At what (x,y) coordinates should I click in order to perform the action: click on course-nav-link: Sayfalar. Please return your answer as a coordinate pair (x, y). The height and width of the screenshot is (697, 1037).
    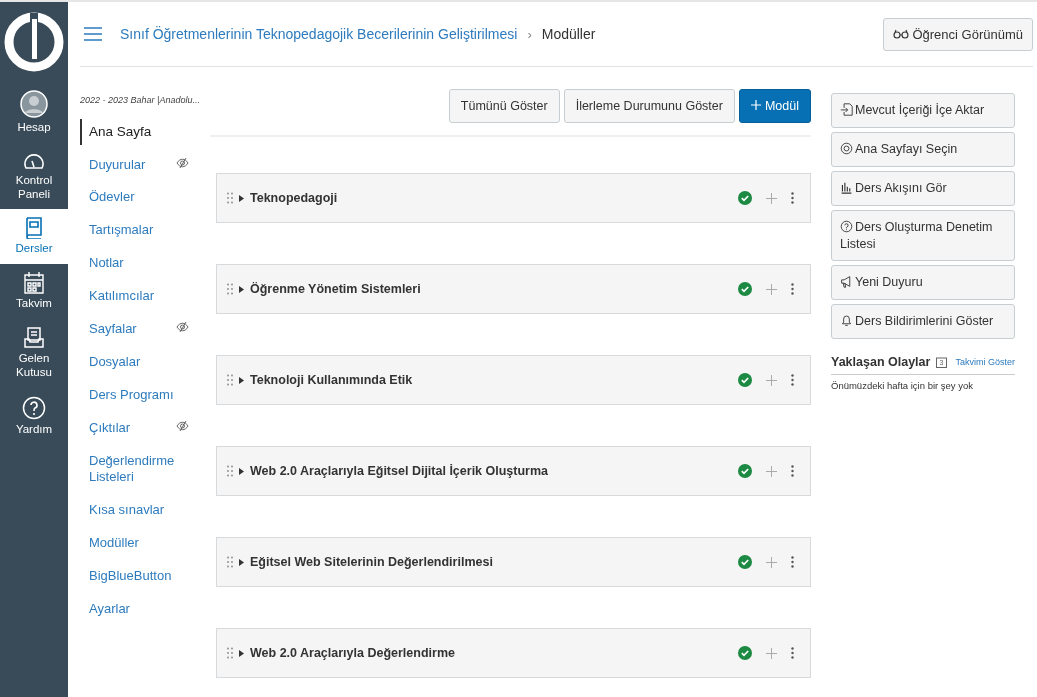
    Looking at the image, I should click on (134, 329).